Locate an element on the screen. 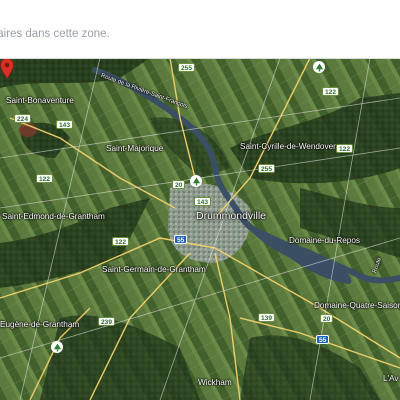 This screenshot has width=400, height=400. route-shield-20-south: 20 is located at coordinates (327, 318).